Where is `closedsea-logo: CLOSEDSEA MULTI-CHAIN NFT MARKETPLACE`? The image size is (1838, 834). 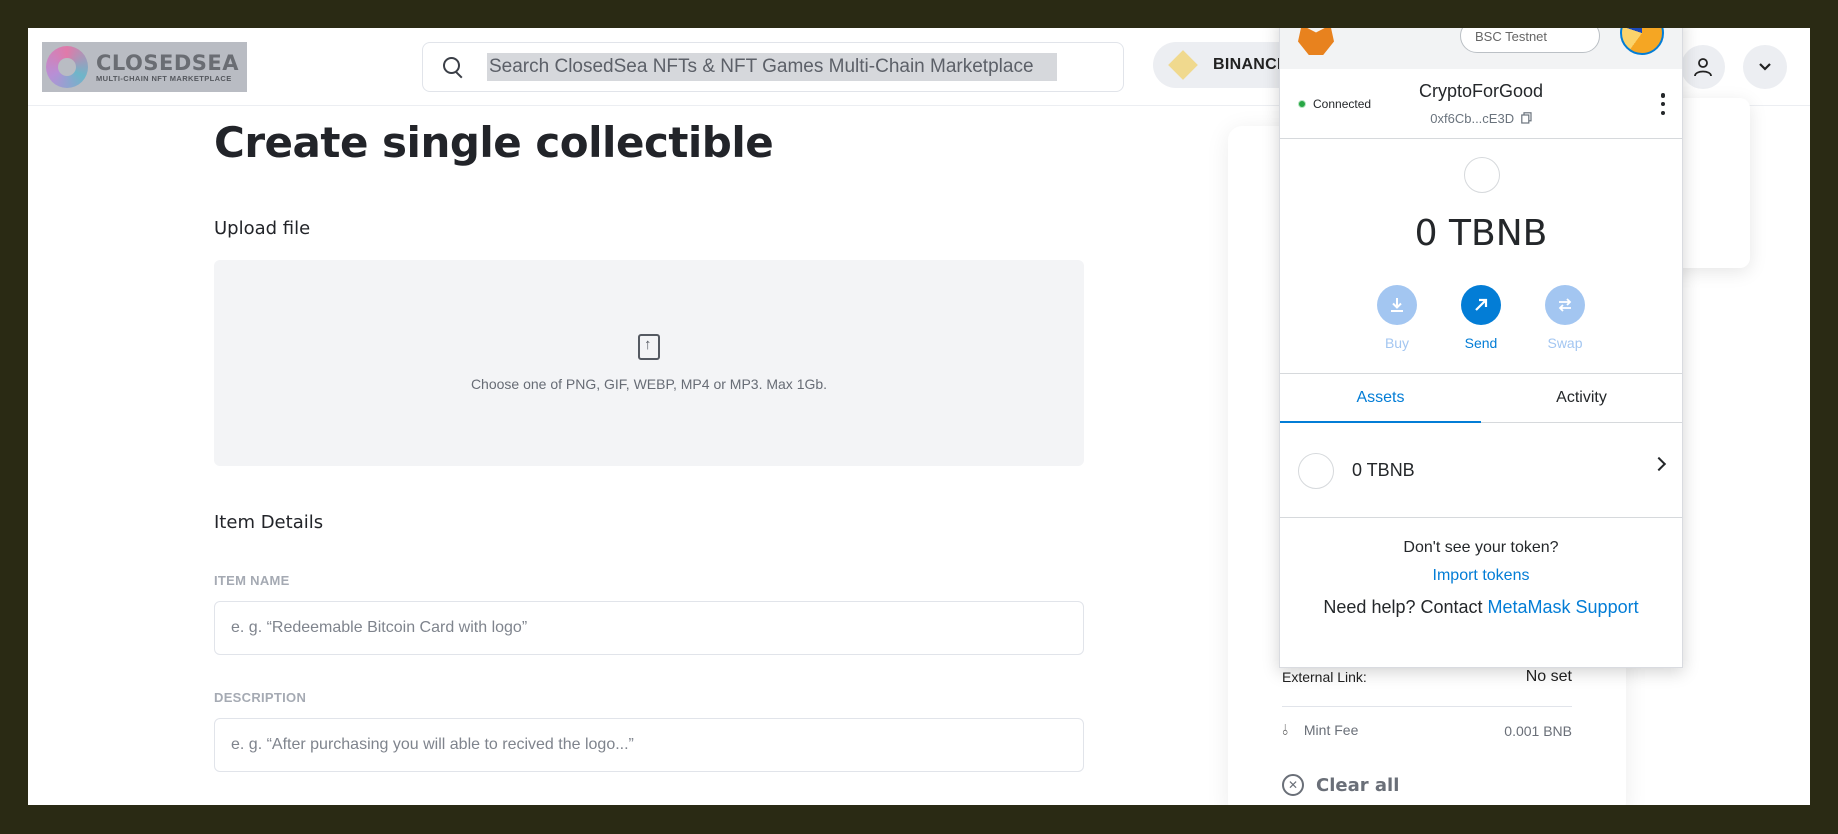 closedsea-logo: CLOSEDSEA MULTI-CHAIN NFT MARKETPLACE is located at coordinates (144, 67).